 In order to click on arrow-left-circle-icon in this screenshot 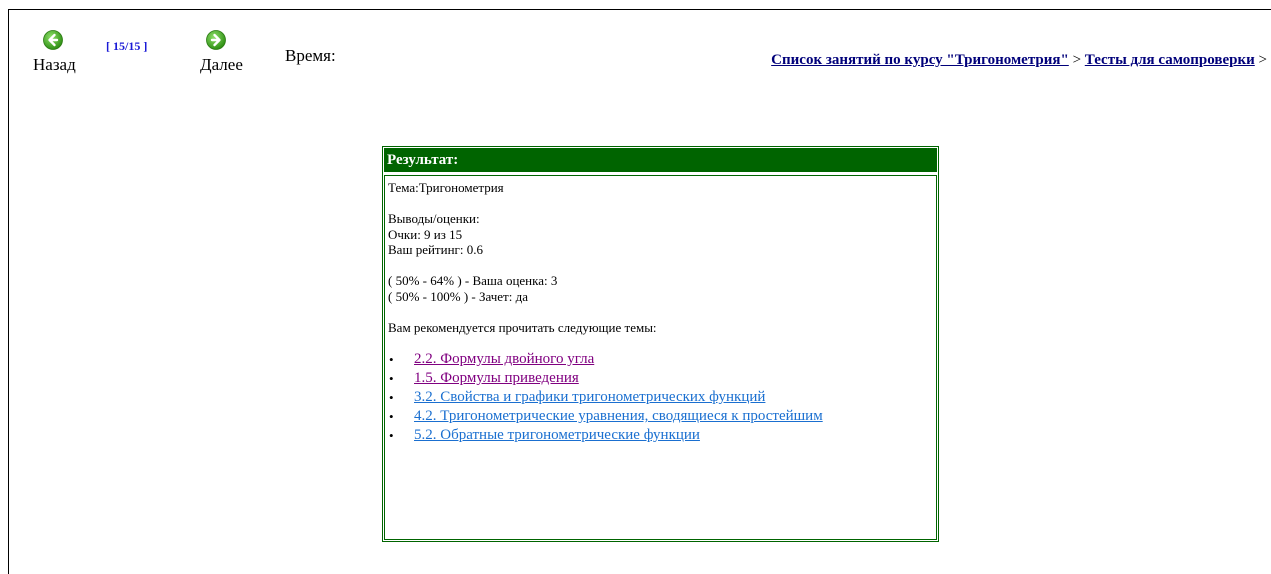, I will do `click(53, 40)`.